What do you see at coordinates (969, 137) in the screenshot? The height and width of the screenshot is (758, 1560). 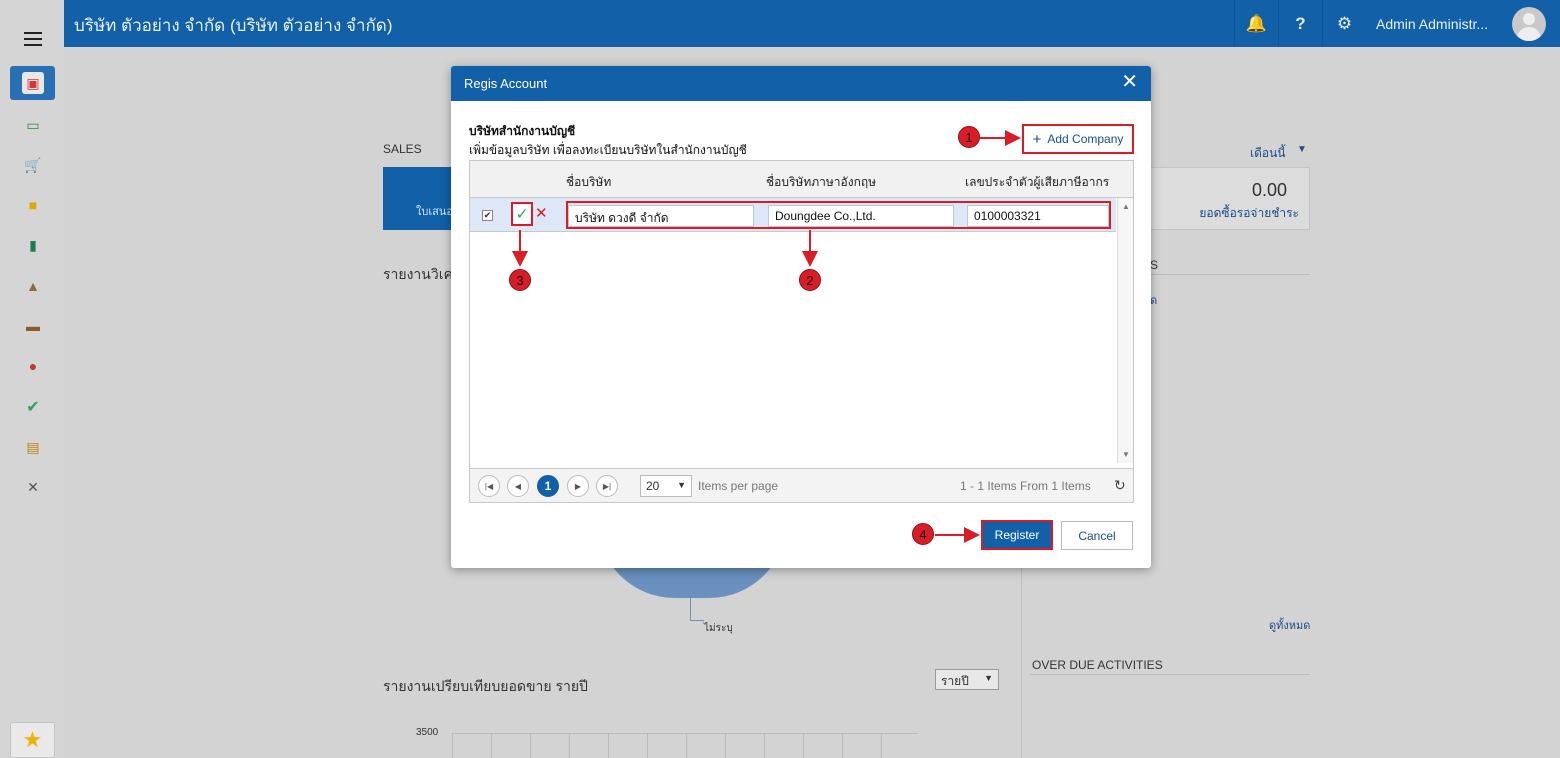 I see `annotation-marker-1: 1` at bounding box center [969, 137].